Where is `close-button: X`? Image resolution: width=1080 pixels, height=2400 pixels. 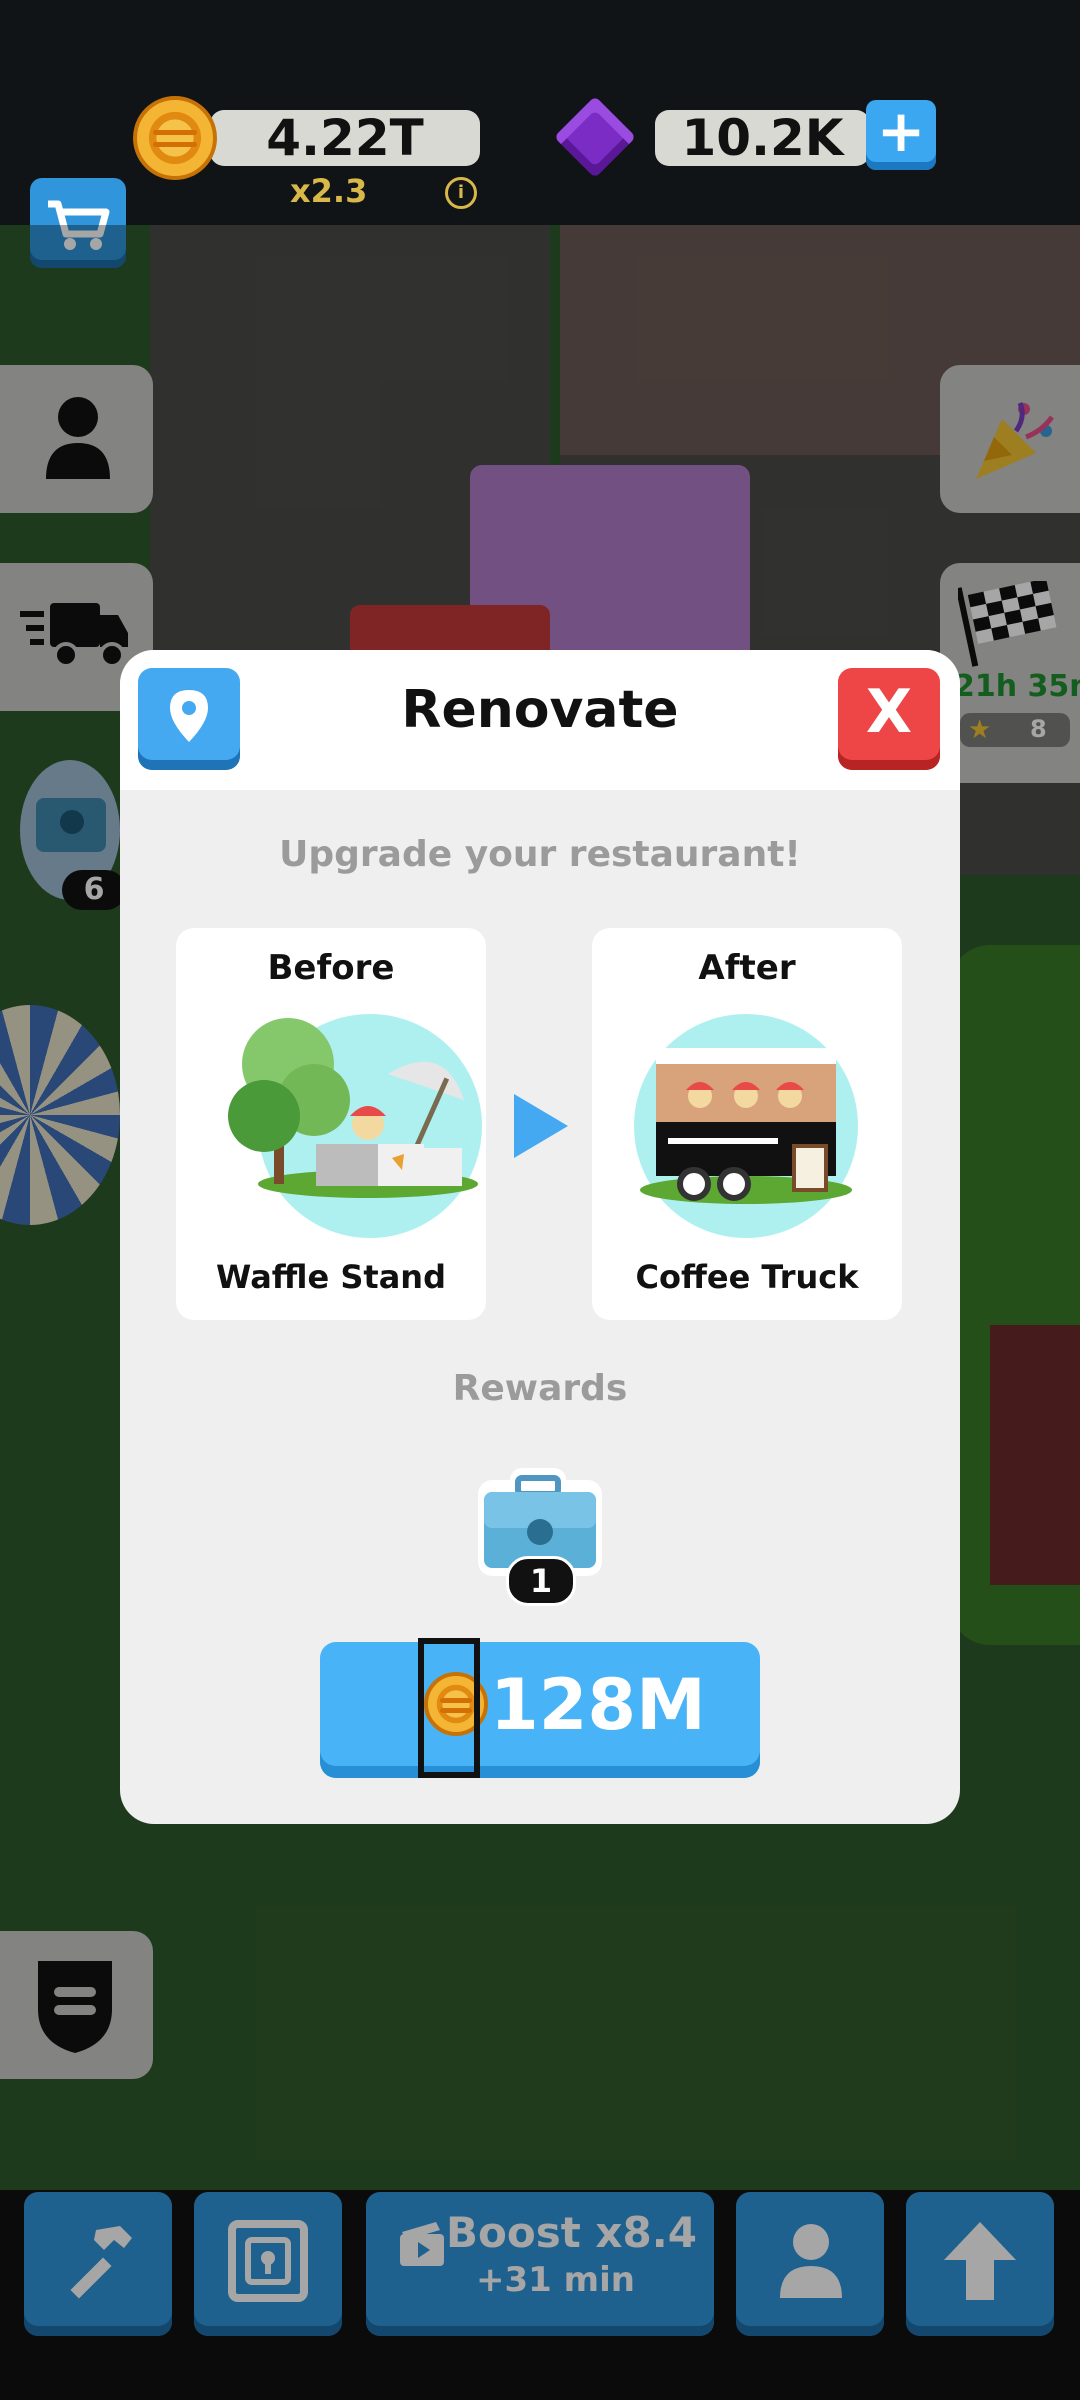 close-button: X is located at coordinates (889, 719).